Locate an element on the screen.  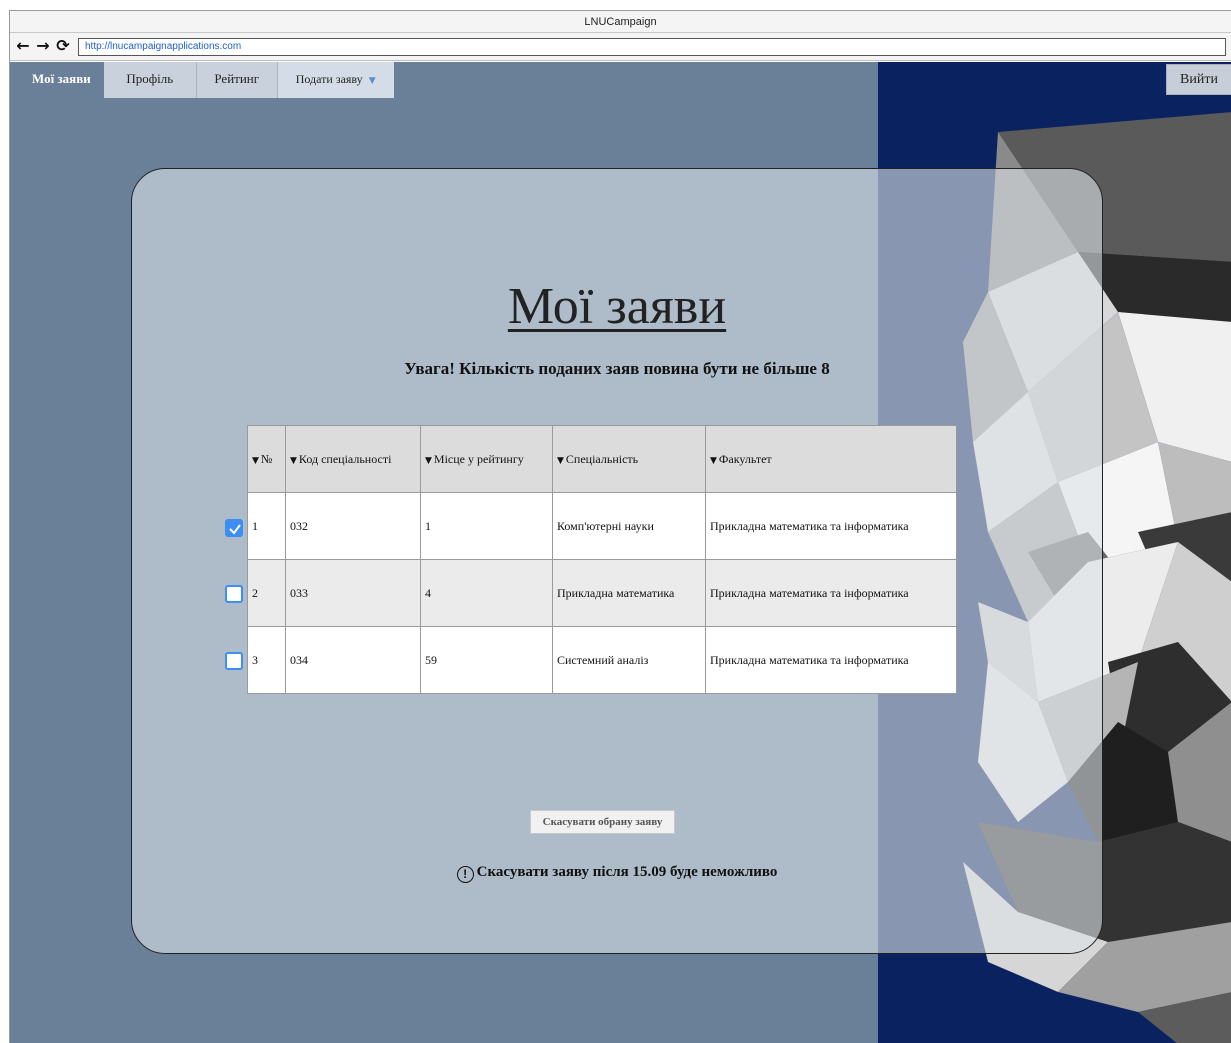
logout-button: Вийти is located at coordinates (1198, 79).